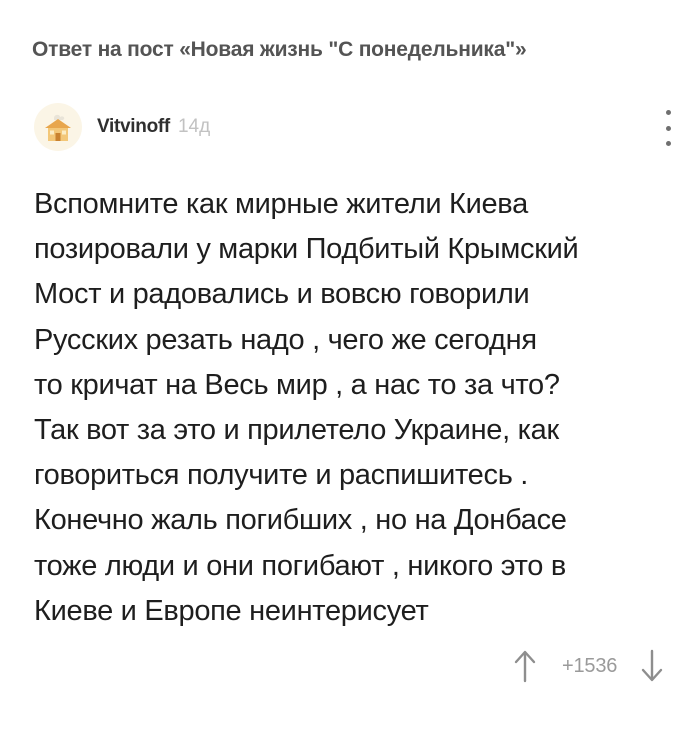 The width and height of the screenshot is (700, 732). What do you see at coordinates (300, 565) in the screenshot?
I see `comment-line: тоже люди и они погибают , никого это в` at bounding box center [300, 565].